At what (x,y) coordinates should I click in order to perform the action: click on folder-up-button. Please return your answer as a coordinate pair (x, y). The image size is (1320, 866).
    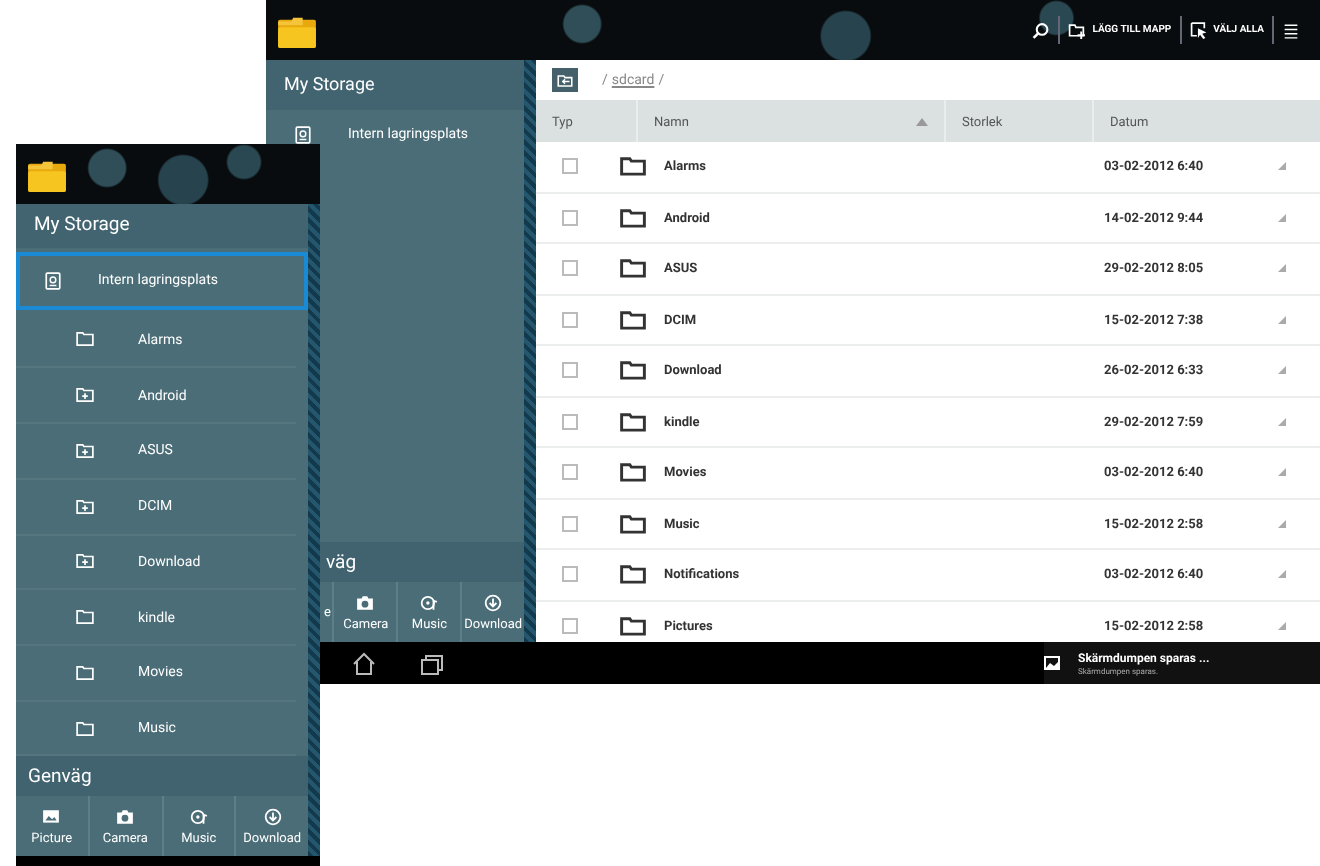
    Looking at the image, I should click on (565, 80).